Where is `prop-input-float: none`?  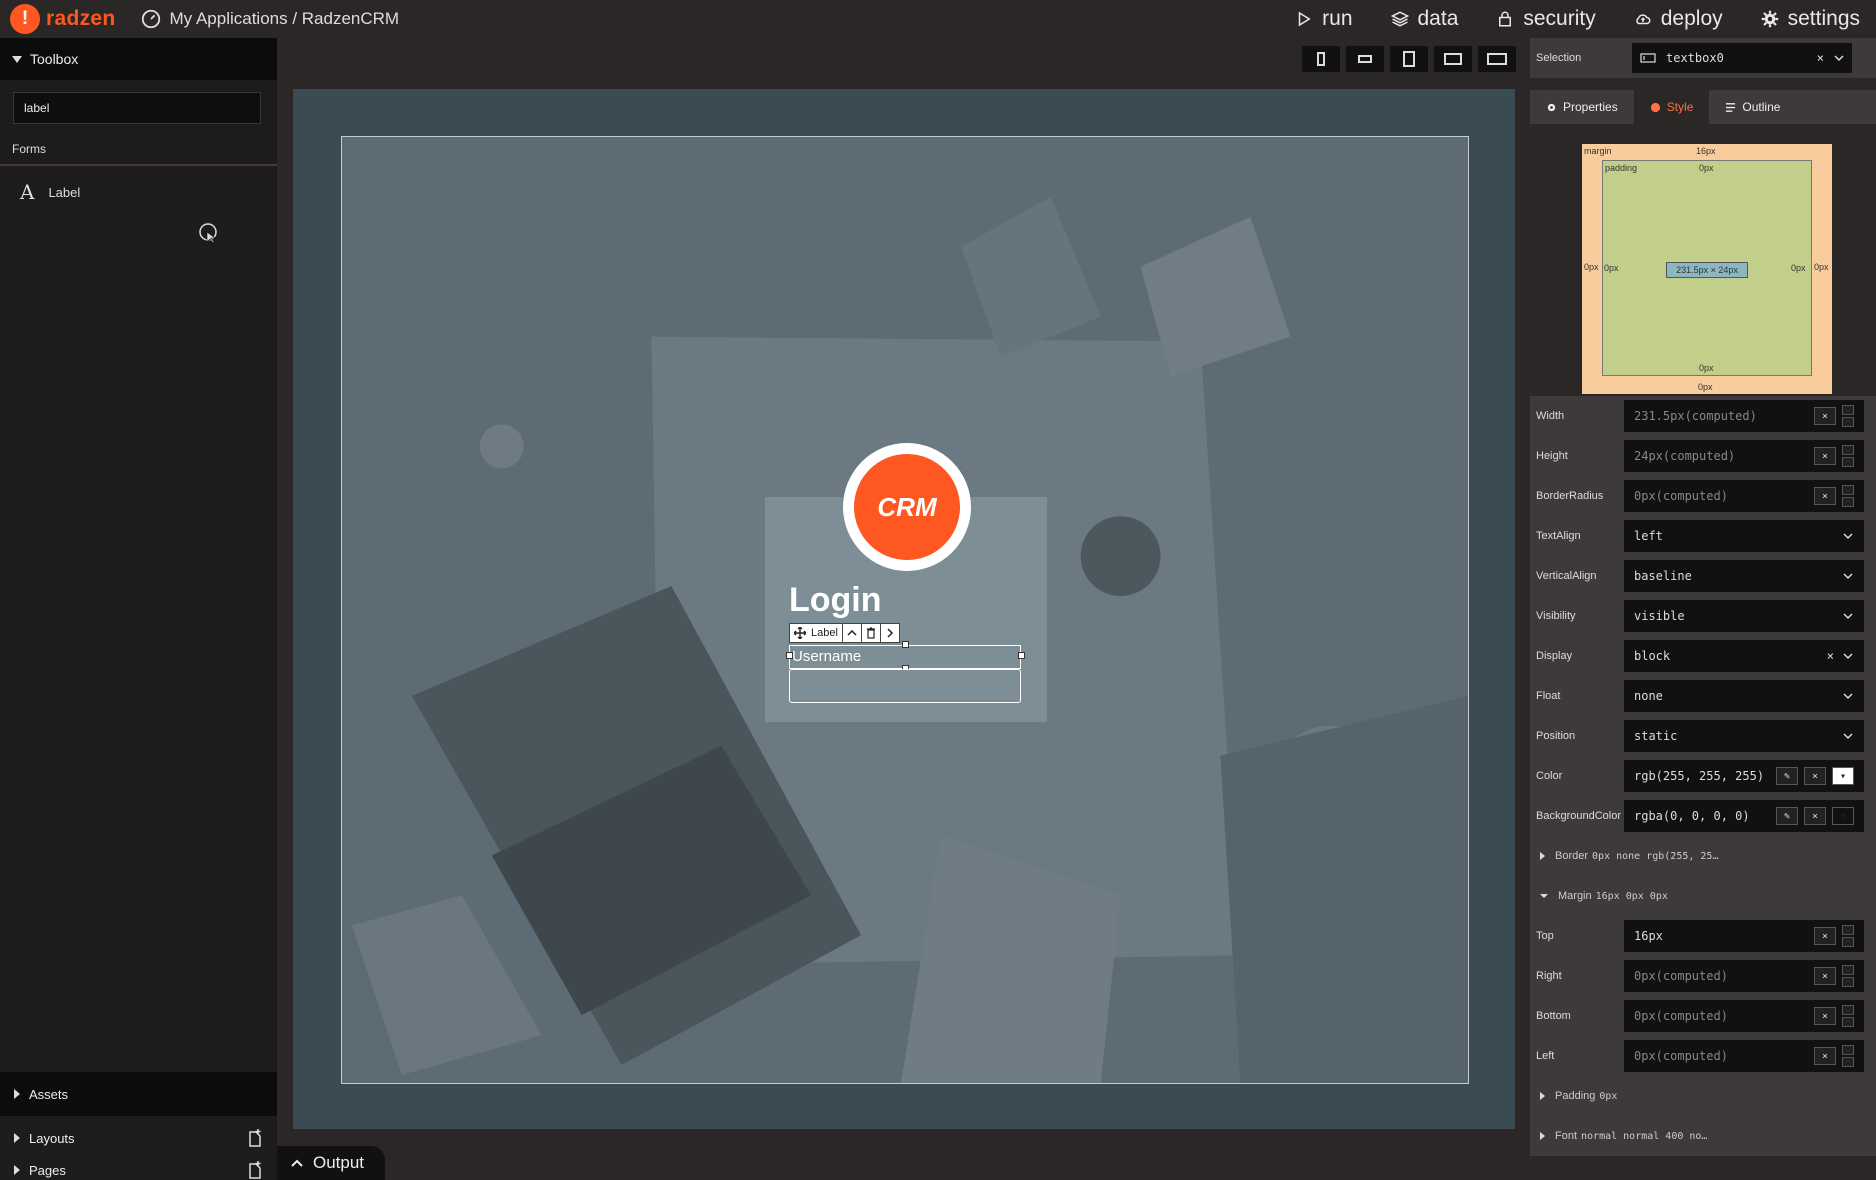
prop-input-float: none is located at coordinates (1744, 696).